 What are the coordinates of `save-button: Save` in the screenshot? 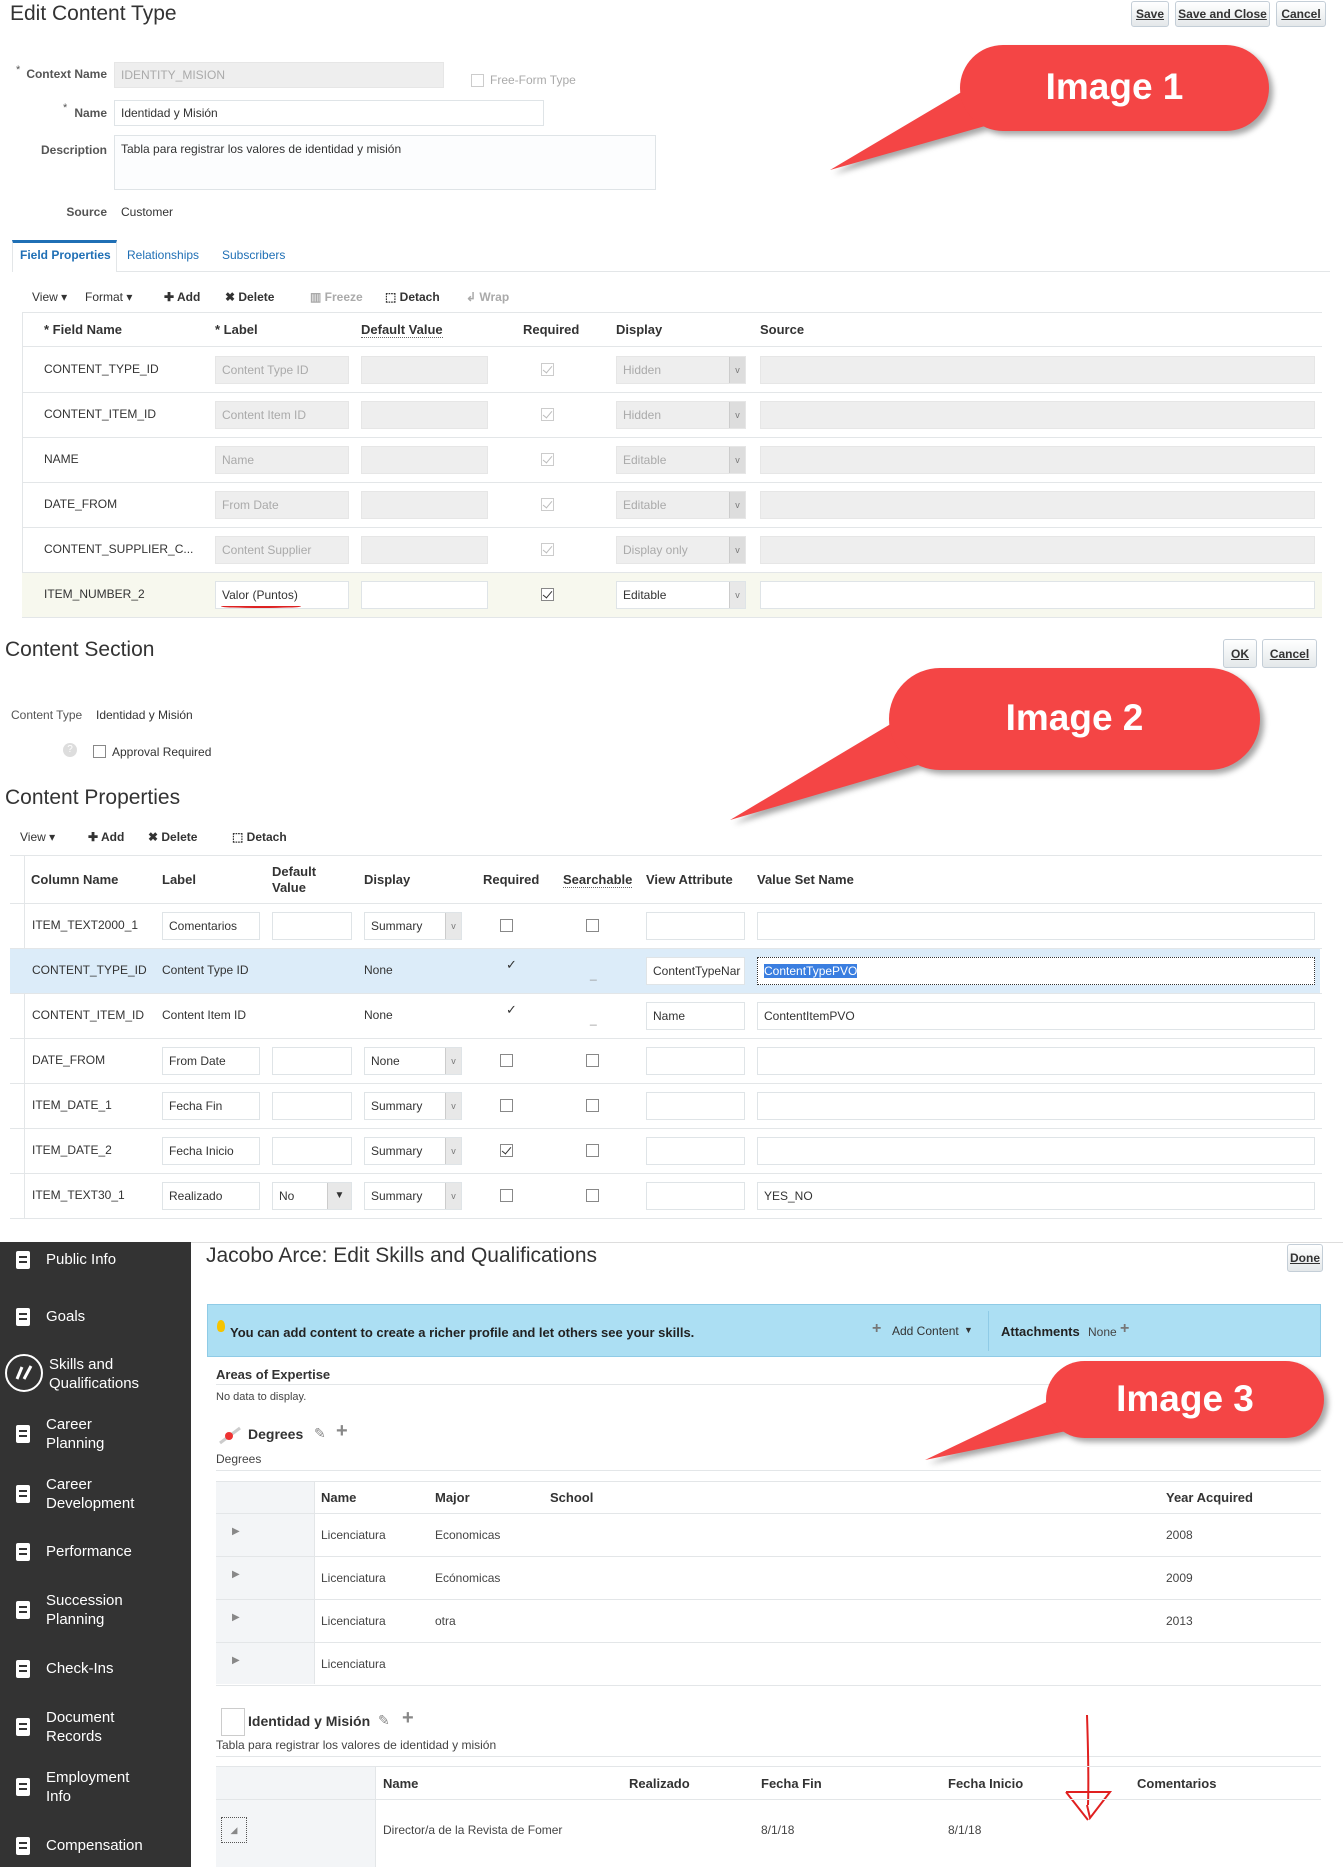 It's located at (1150, 14).